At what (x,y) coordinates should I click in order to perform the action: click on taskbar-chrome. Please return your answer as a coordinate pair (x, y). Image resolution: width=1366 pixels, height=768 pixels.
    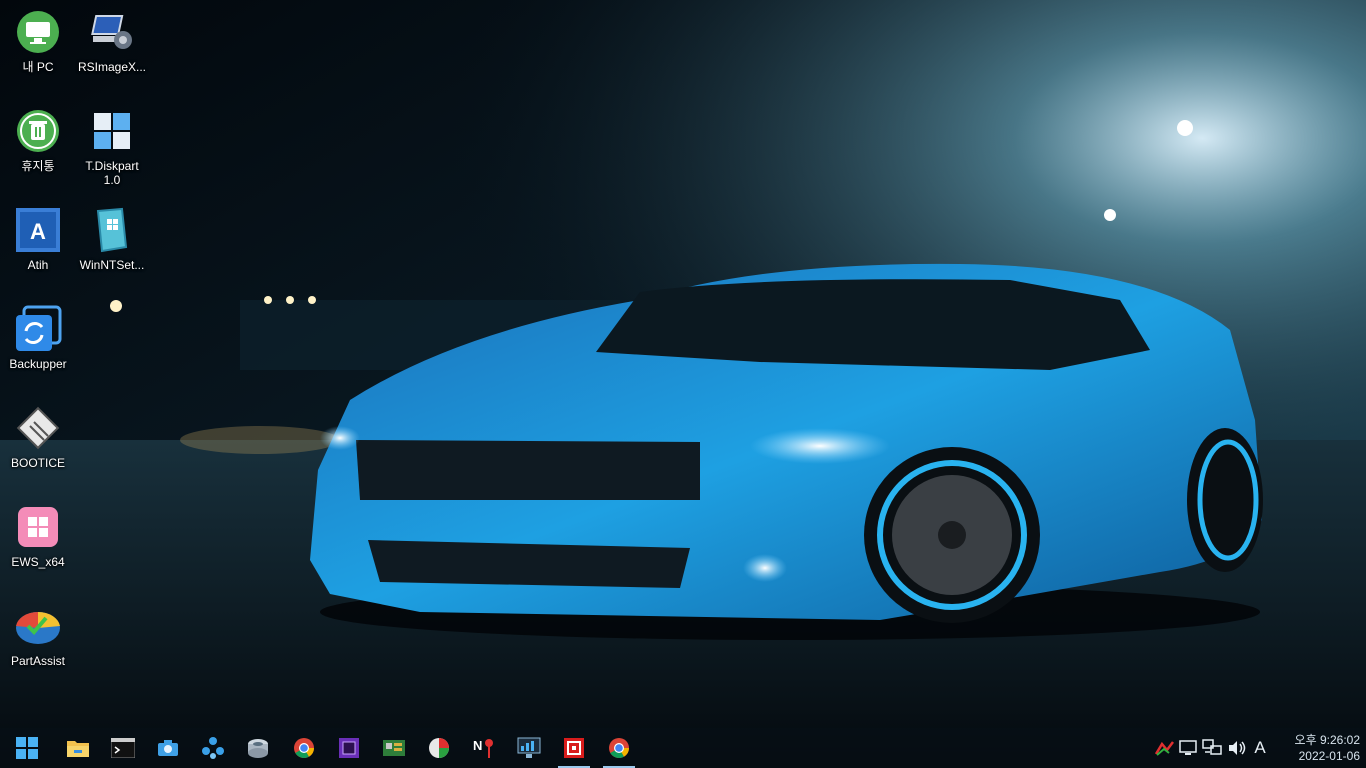
    Looking at the image, I should click on (304, 748).